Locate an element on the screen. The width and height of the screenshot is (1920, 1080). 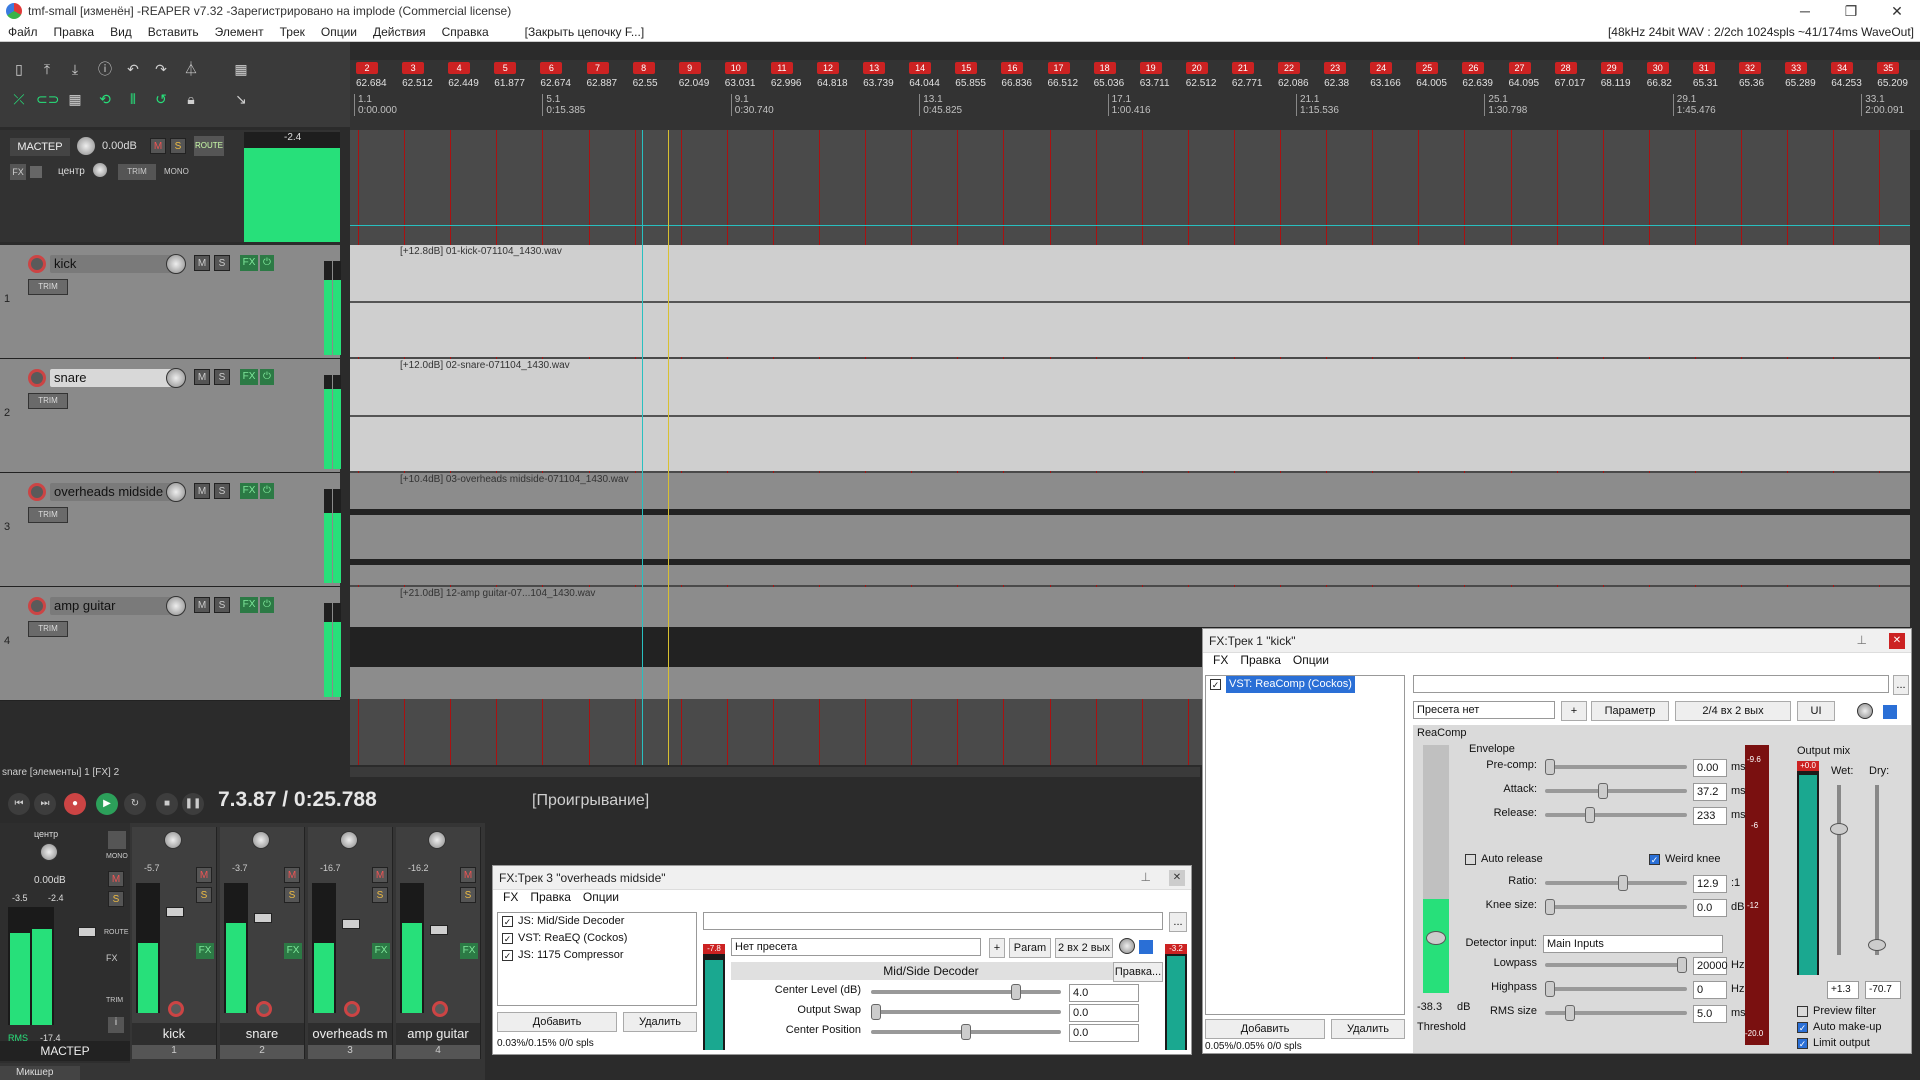
grid-icon: ▦ is located at coordinates (241, 69).